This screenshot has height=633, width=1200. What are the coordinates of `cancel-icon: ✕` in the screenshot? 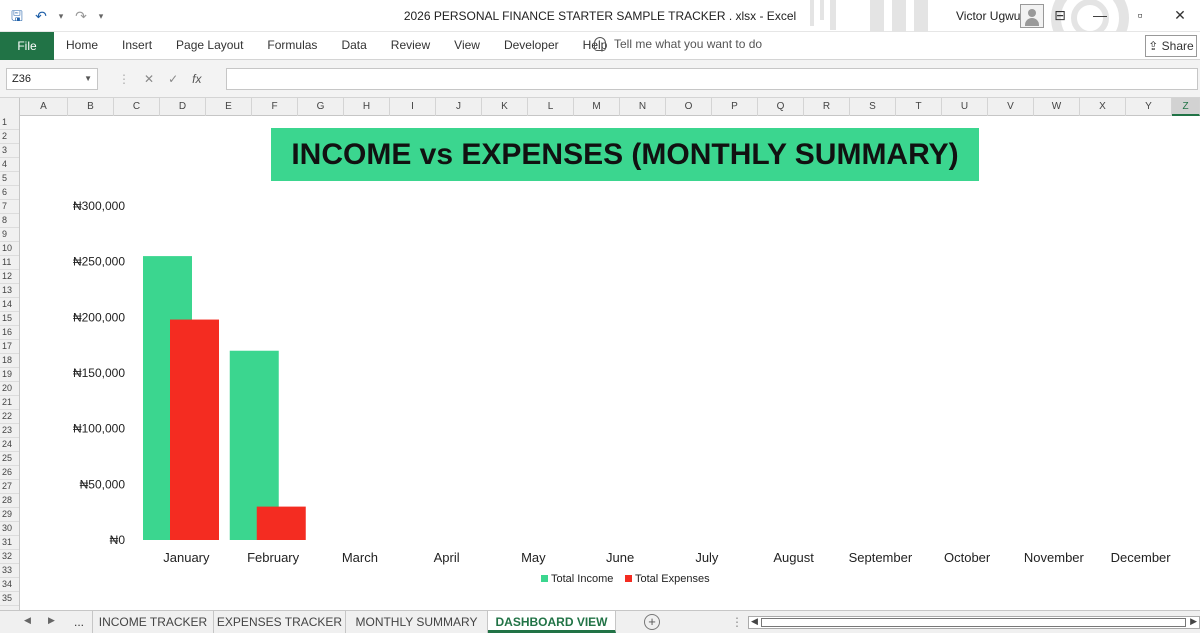 It's located at (149, 79).